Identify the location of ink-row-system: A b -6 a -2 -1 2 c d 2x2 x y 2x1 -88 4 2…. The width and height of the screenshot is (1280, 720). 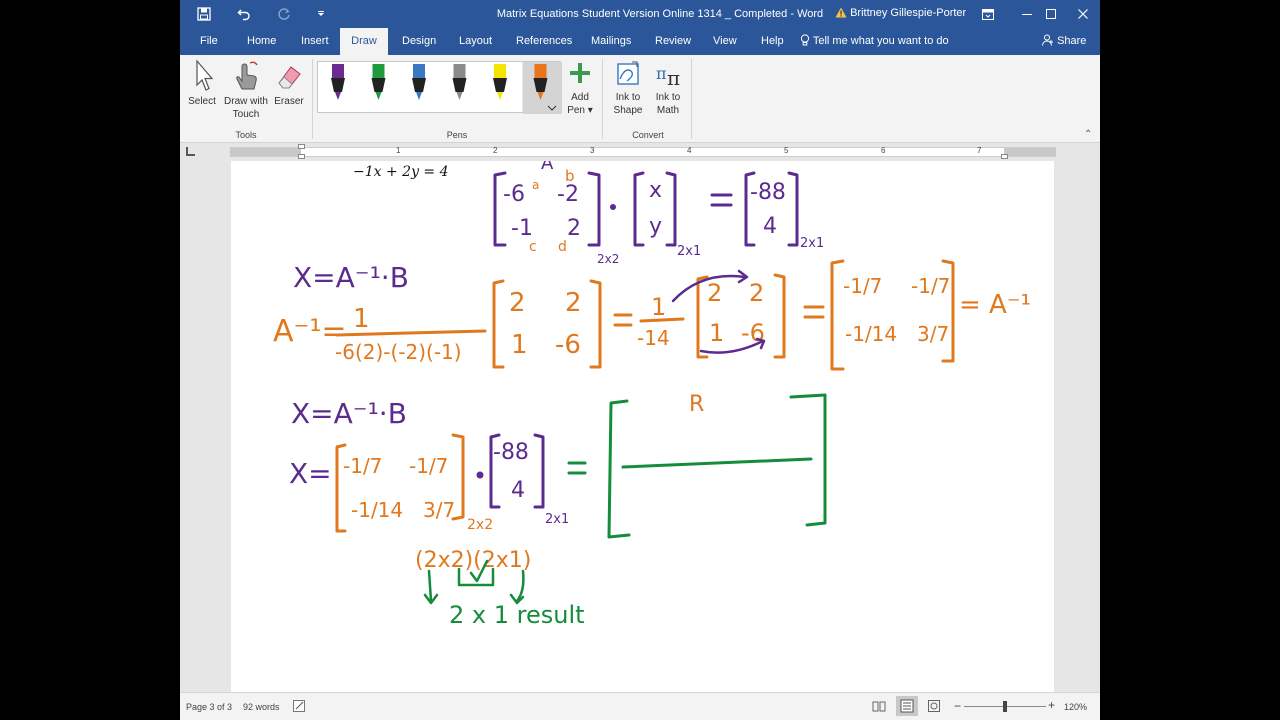
(658, 213).